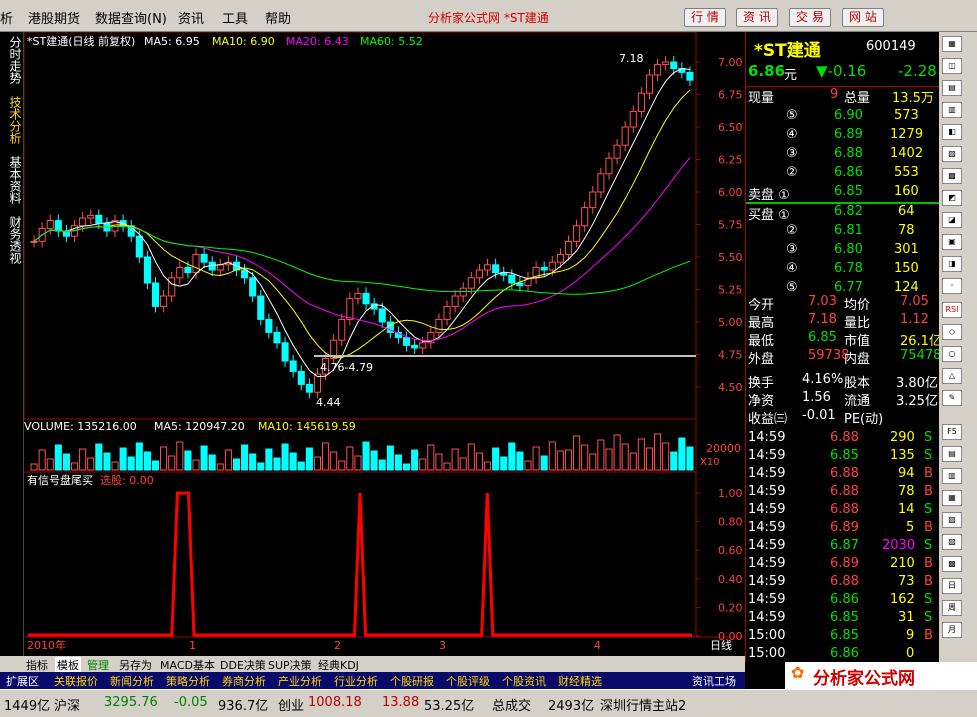  I want to click on website-button: 网 站, so click(863, 17).